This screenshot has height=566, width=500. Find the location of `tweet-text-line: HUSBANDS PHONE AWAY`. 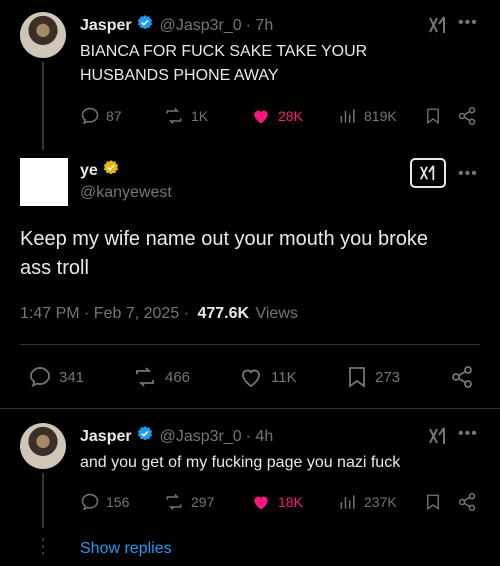

tweet-text-line: HUSBANDS PHONE AWAY is located at coordinates (179, 75).